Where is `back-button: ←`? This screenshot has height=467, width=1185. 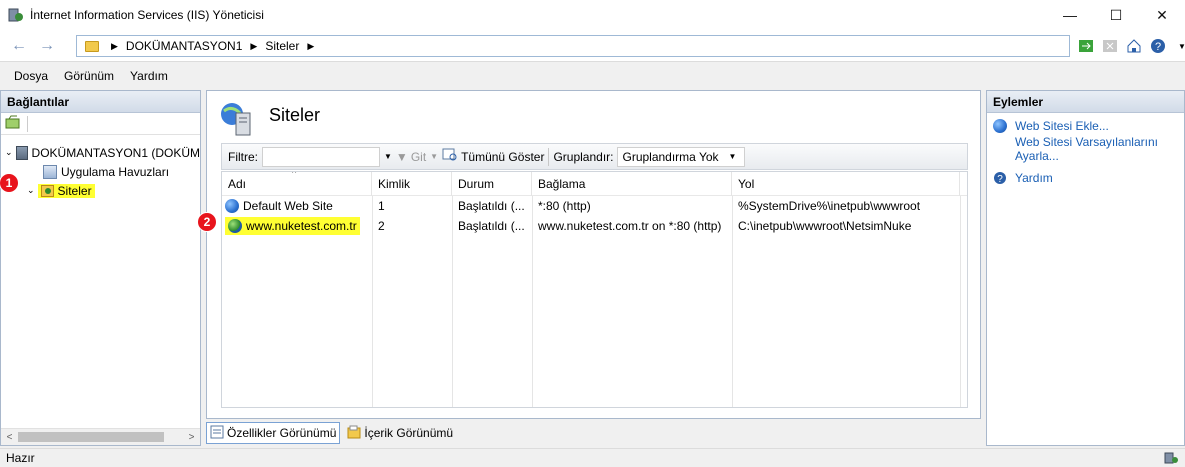 back-button: ← is located at coordinates (19, 46).